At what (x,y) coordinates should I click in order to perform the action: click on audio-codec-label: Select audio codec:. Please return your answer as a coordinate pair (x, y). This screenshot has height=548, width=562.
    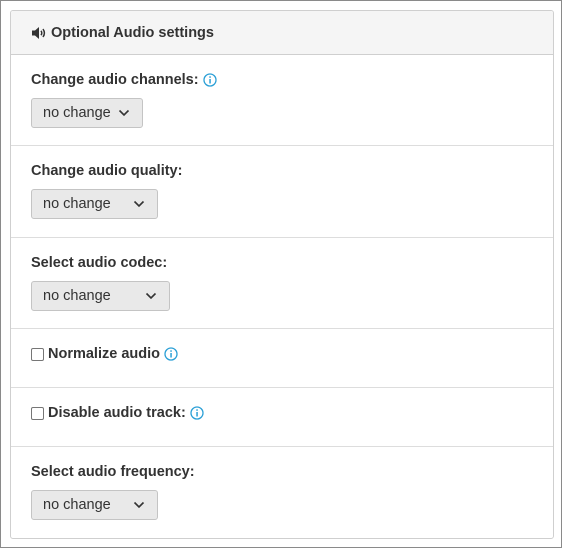
    Looking at the image, I should click on (99, 263).